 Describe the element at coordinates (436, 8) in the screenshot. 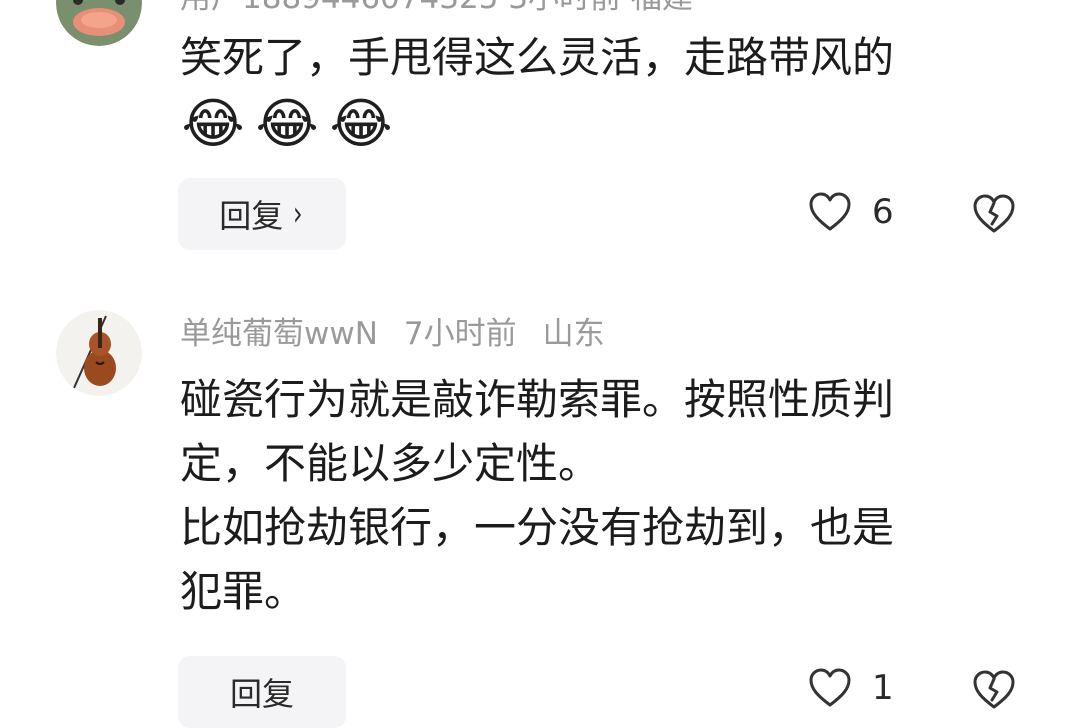

I see `comment-meta-text: 用户1889446074325 3小时前 福建` at that location.